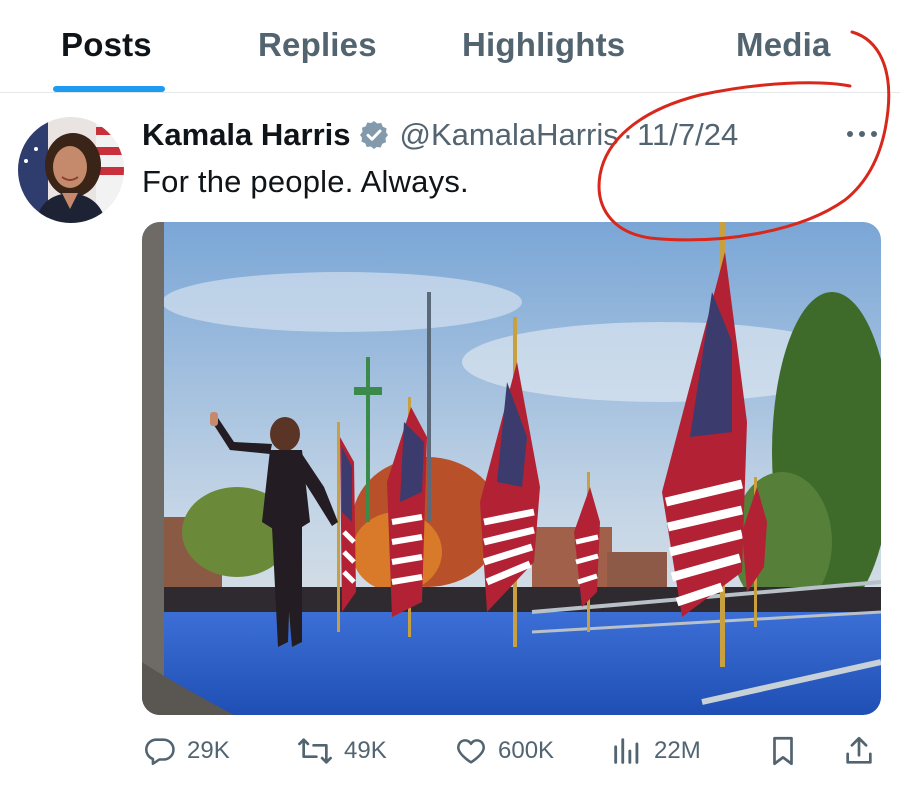 The height and width of the screenshot is (793, 900). I want to click on like-count: 600K, so click(526, 750).